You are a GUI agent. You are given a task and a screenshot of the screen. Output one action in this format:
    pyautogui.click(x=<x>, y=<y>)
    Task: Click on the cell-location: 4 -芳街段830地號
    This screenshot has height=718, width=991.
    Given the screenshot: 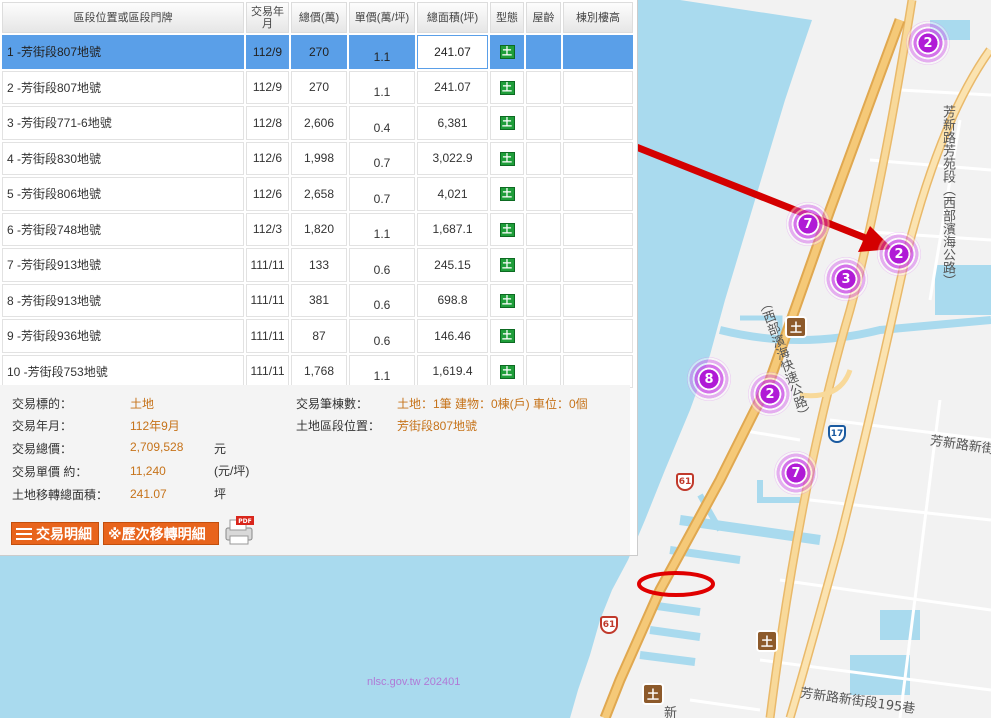 What is the action you would take?
    pyautogui.click(x=123, y=158)
    